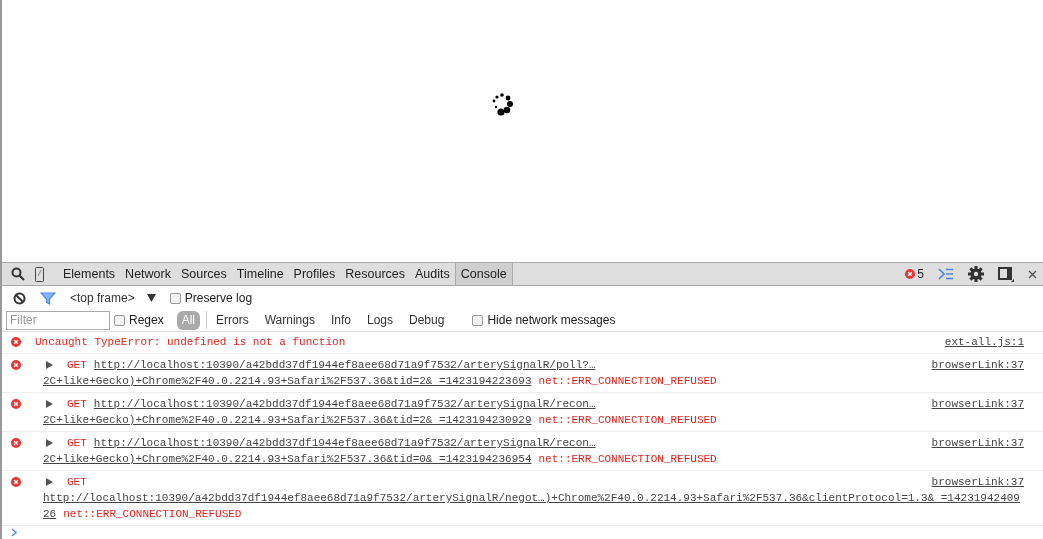 This screenshot has width=1043, height=539. Describe the element at coordinates (432, 274) in the screenshot. I see `devtools-tab: Audits` at that location.